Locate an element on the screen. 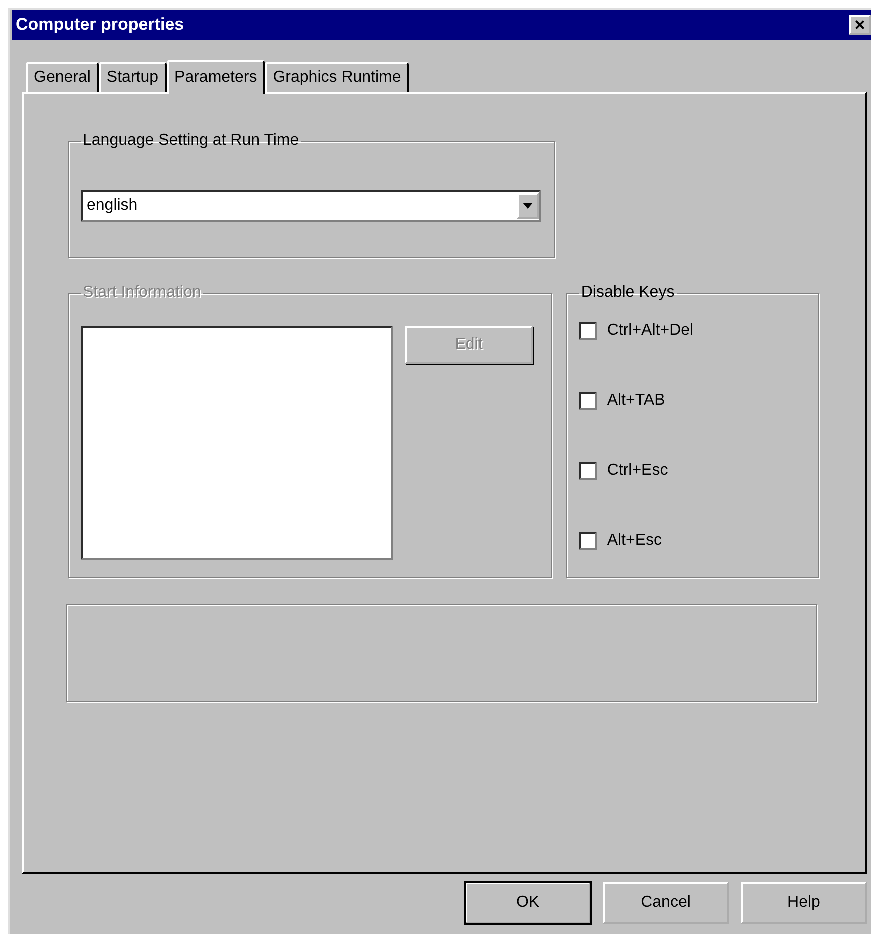  language-dropdown: english is located at coordinates (311, 206).